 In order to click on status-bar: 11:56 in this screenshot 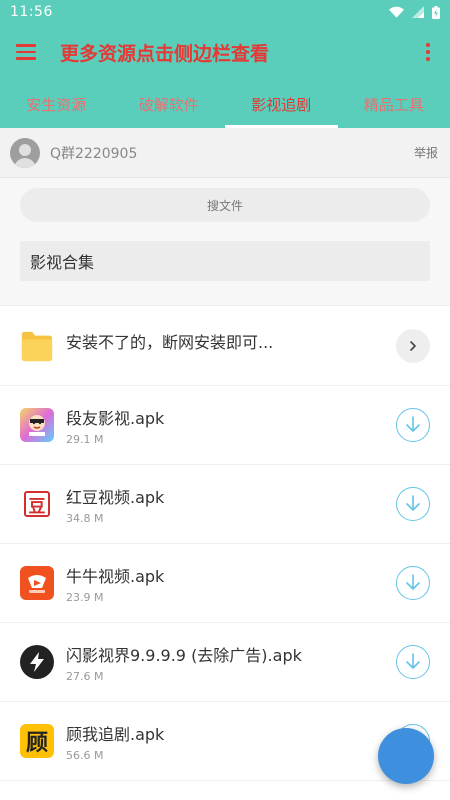, I will do `click(225, 12)`.